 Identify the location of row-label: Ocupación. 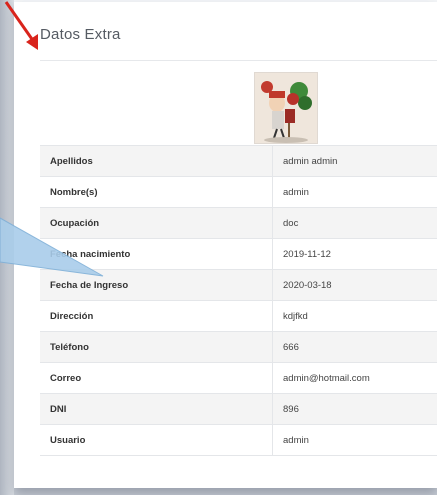
(156, 223).